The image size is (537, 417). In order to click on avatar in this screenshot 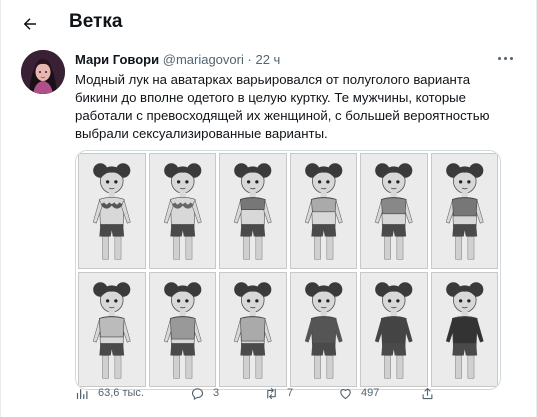, I will do `click(43, 72)`.